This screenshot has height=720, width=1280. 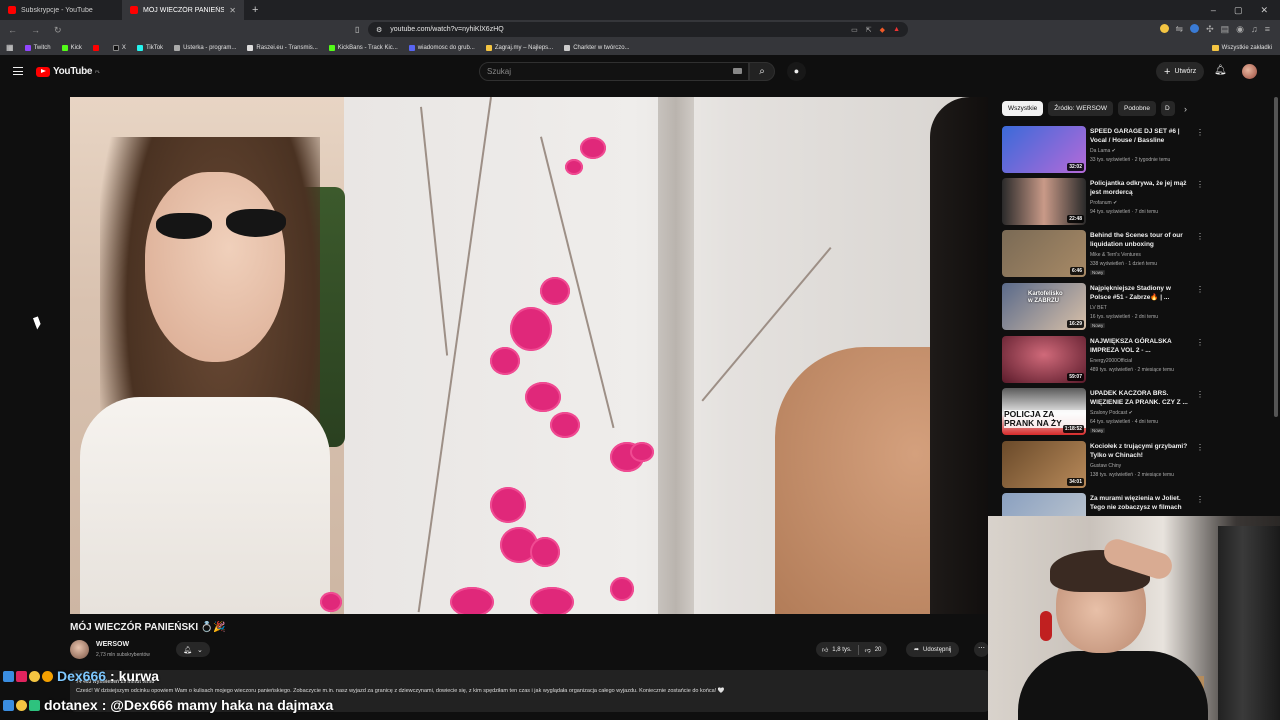 What do you see at coordinates (1023, 108) in the screenshot?
I see `chip-all: Wszystkie` at bounding box center [1023, 108].